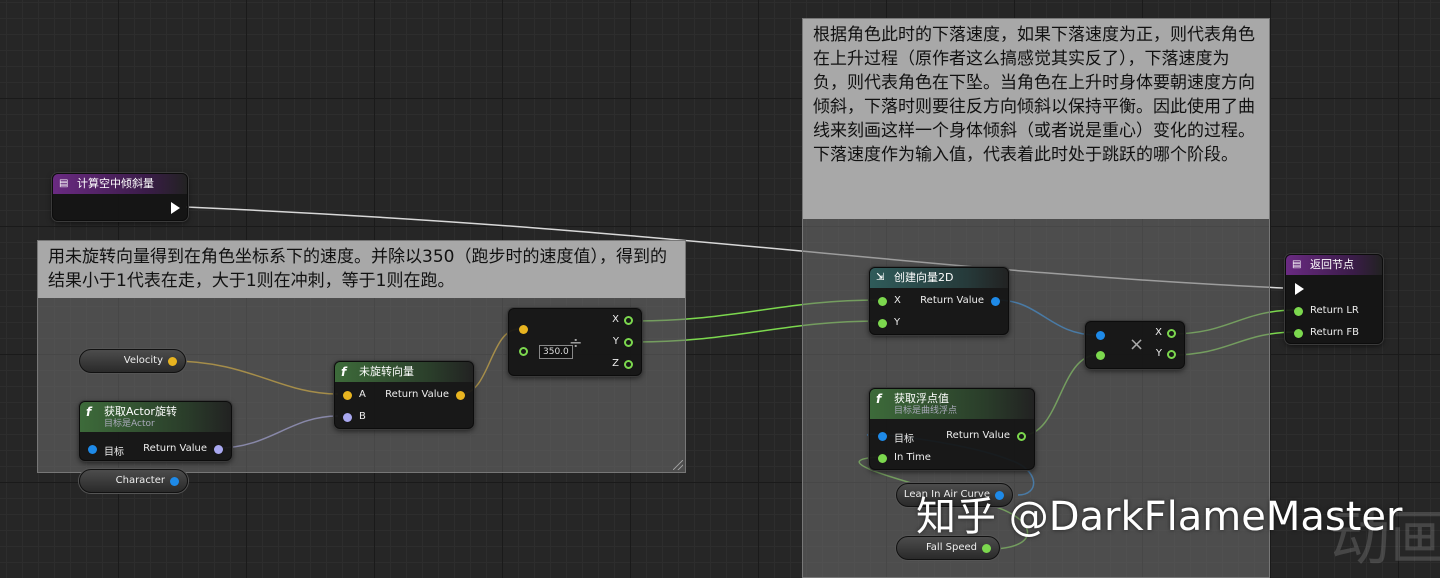 This screenshot has width=1440, height=578. Describe the element at coordinates (362, 416) in the screenshot. I see `pin-label: B` at that location.